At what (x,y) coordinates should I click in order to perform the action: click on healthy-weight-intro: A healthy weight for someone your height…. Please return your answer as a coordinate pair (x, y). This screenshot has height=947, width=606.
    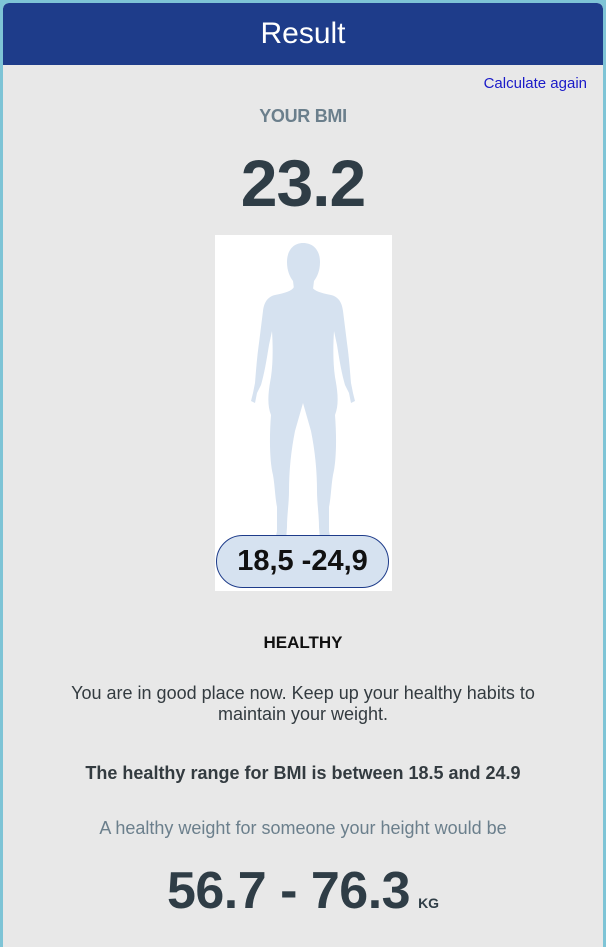
    Looking at the image, I should click on (303, 828).